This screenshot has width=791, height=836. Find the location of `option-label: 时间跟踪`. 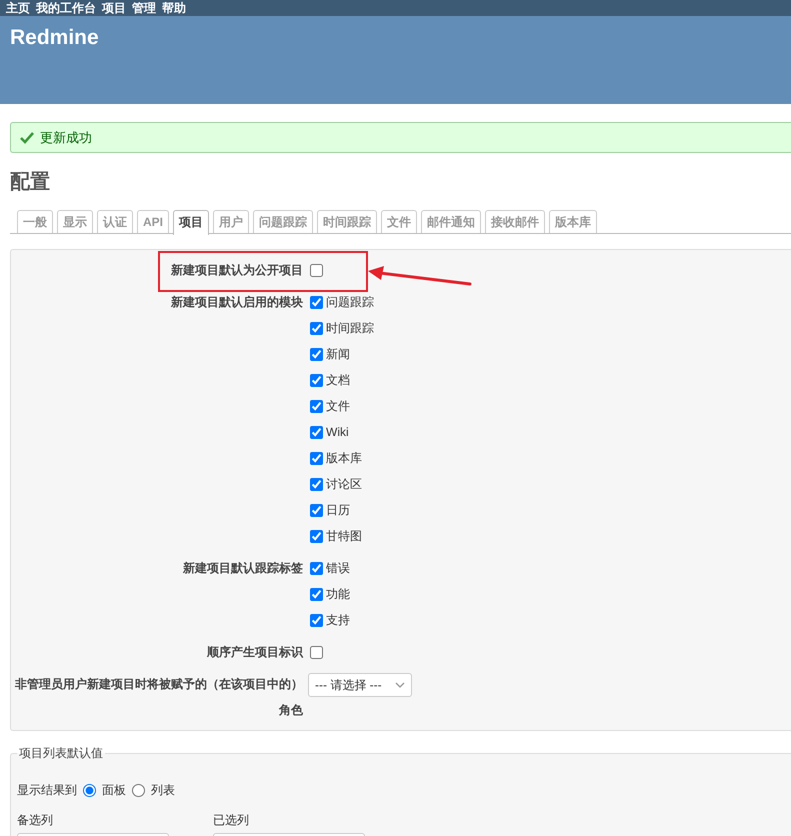

option-label: 时间跟踪 is located at coordinates (350, 328).